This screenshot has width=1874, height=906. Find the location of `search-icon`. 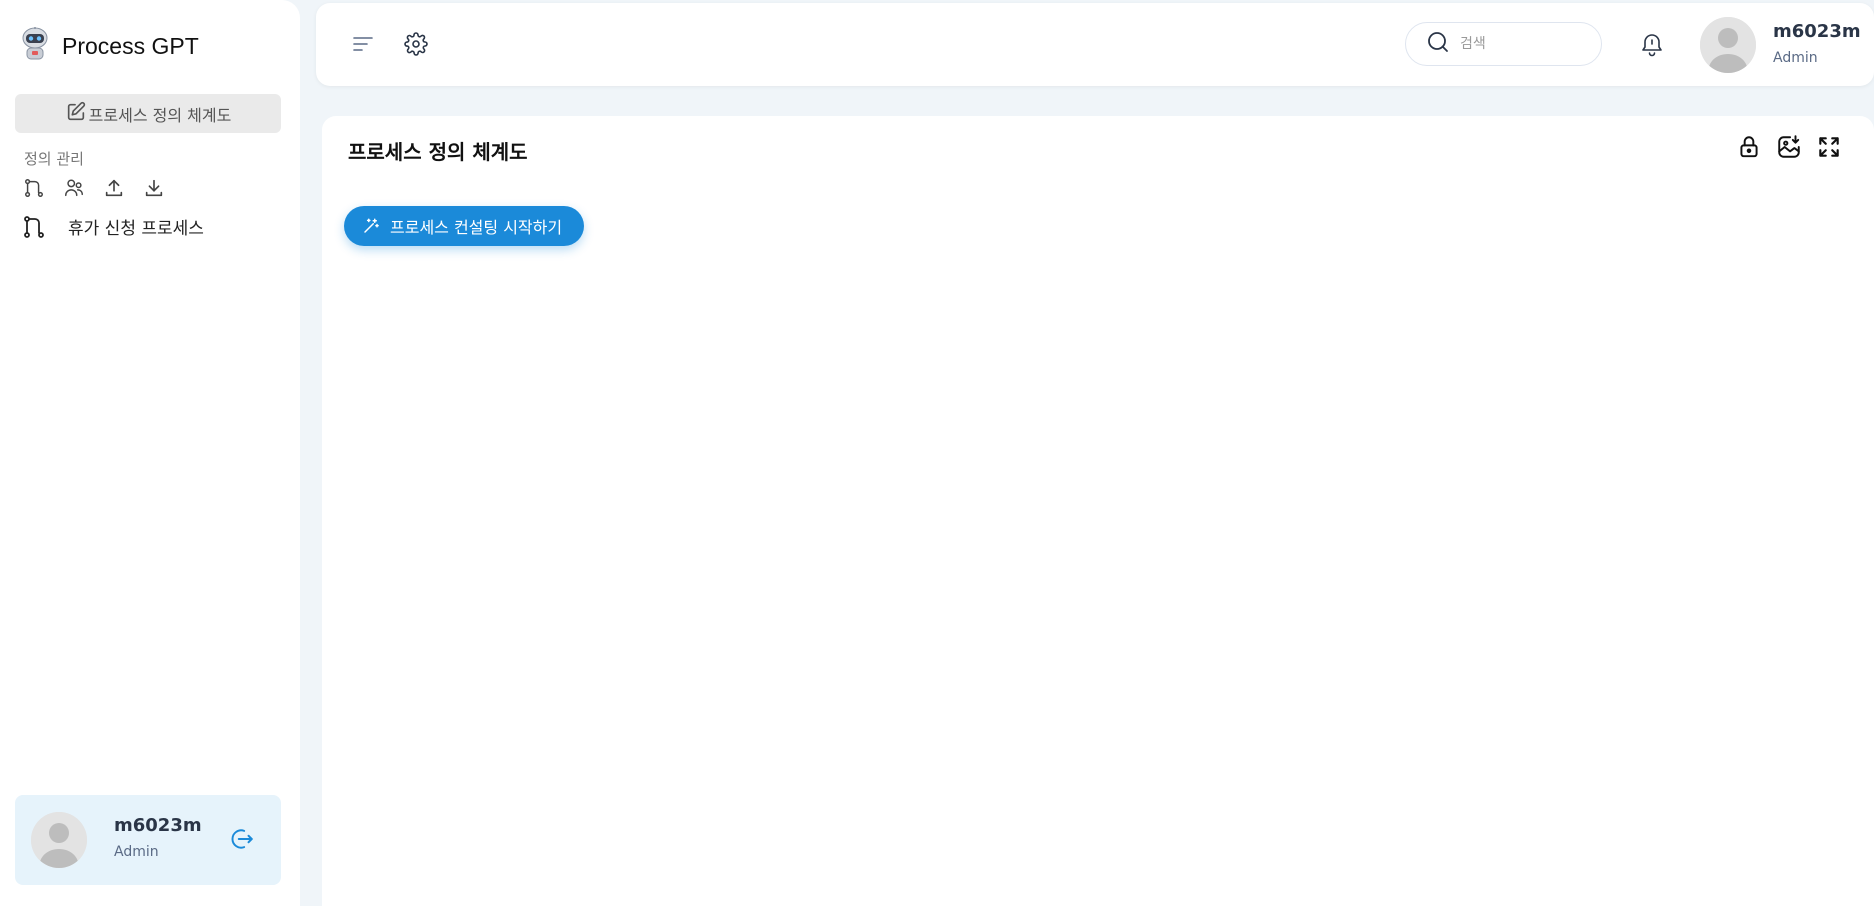

search-icon is located at coordinates (1438, 44).